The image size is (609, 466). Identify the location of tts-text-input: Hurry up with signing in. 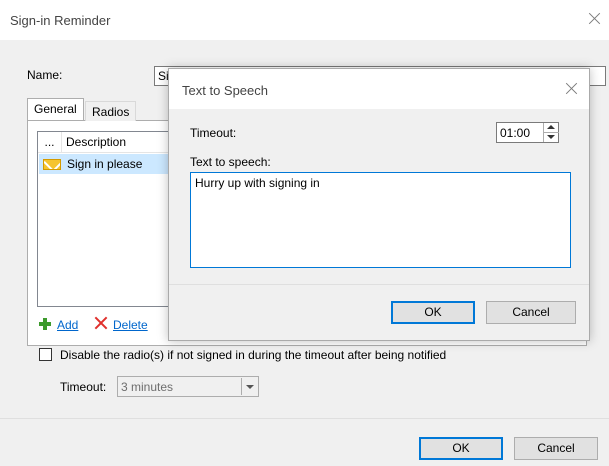
(380, 220).